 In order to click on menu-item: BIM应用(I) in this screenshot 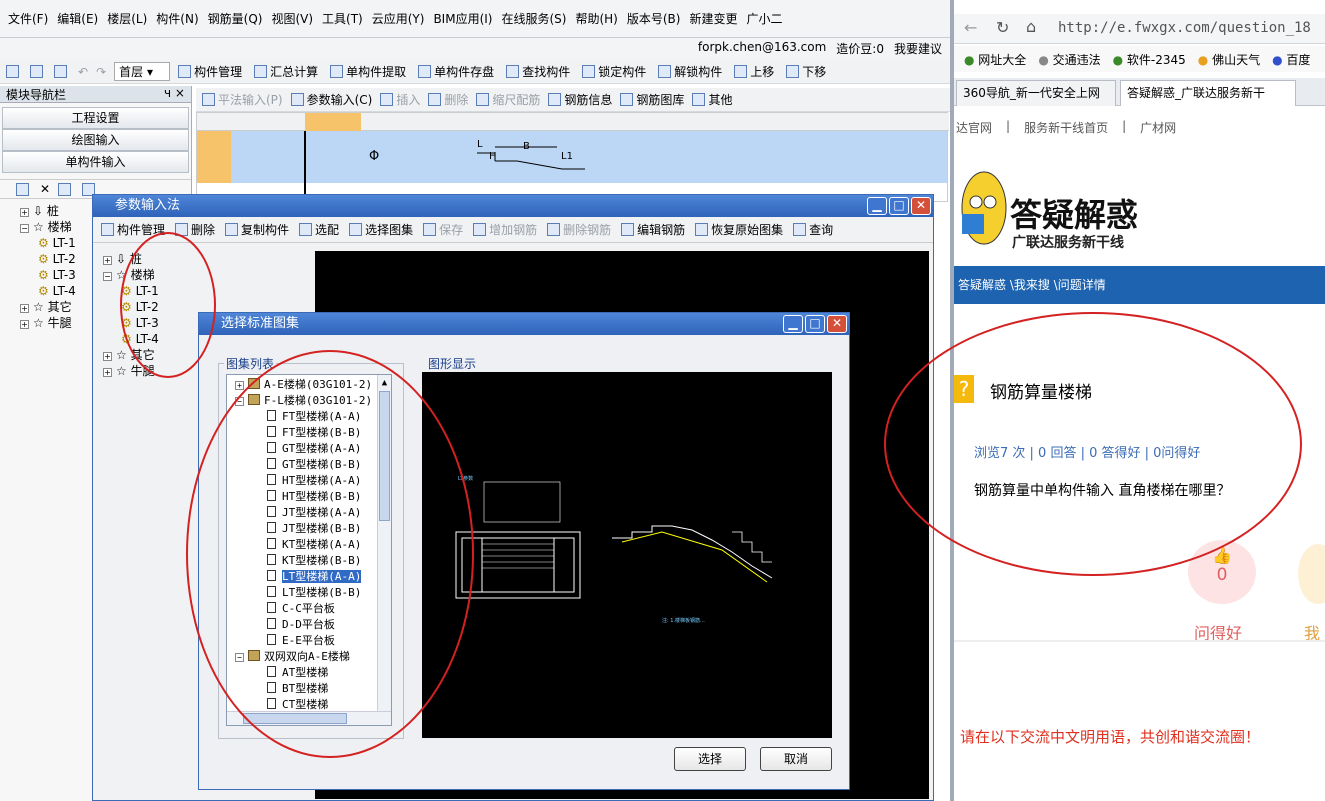, I will do `click(462, 18)`.